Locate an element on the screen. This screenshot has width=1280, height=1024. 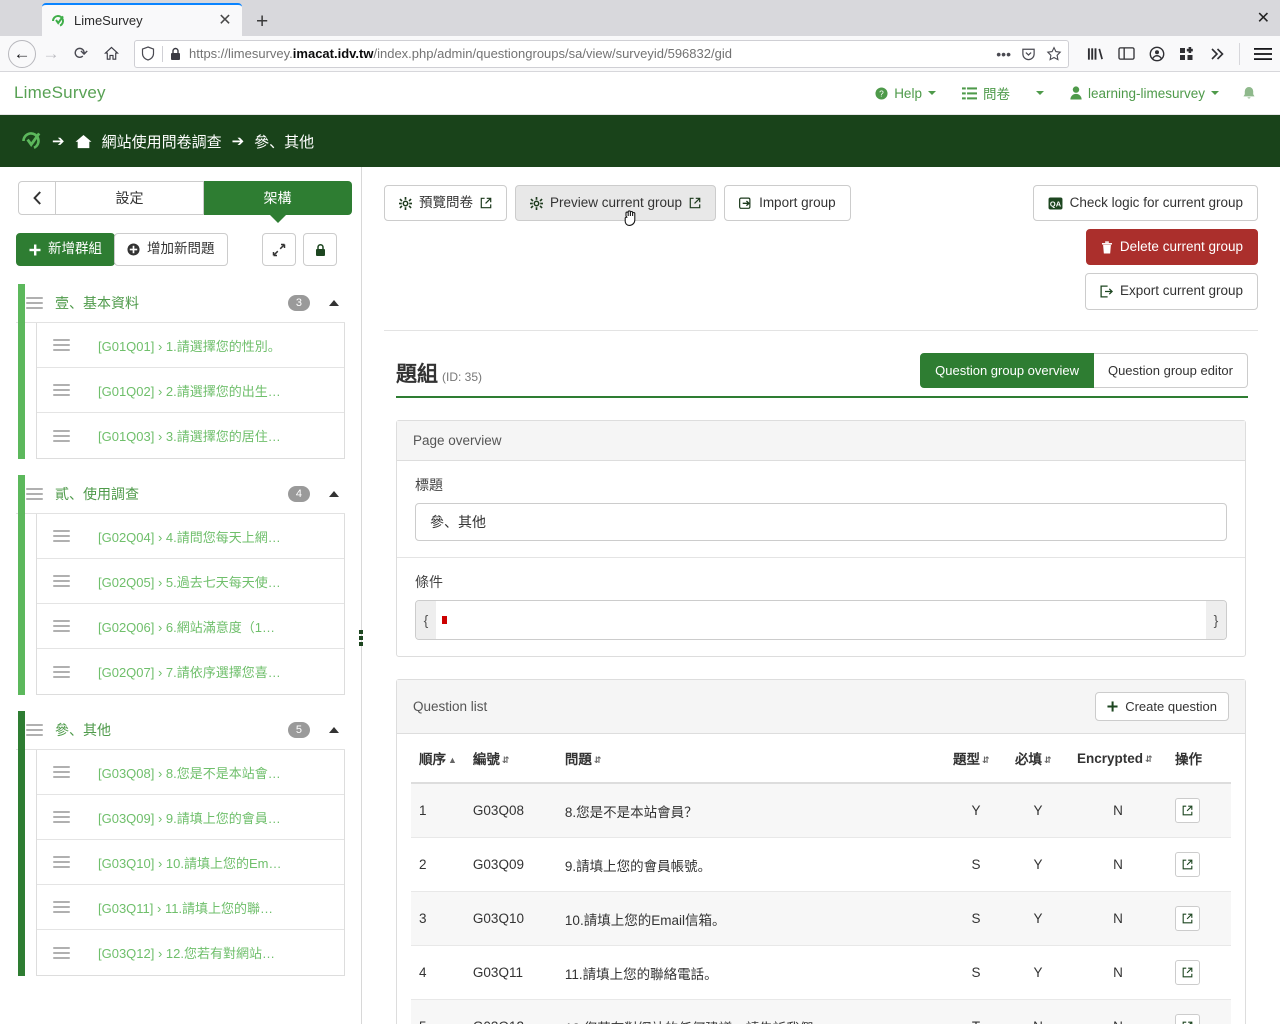
reload-icon: ⟳ is located at coordinates (81, 54).